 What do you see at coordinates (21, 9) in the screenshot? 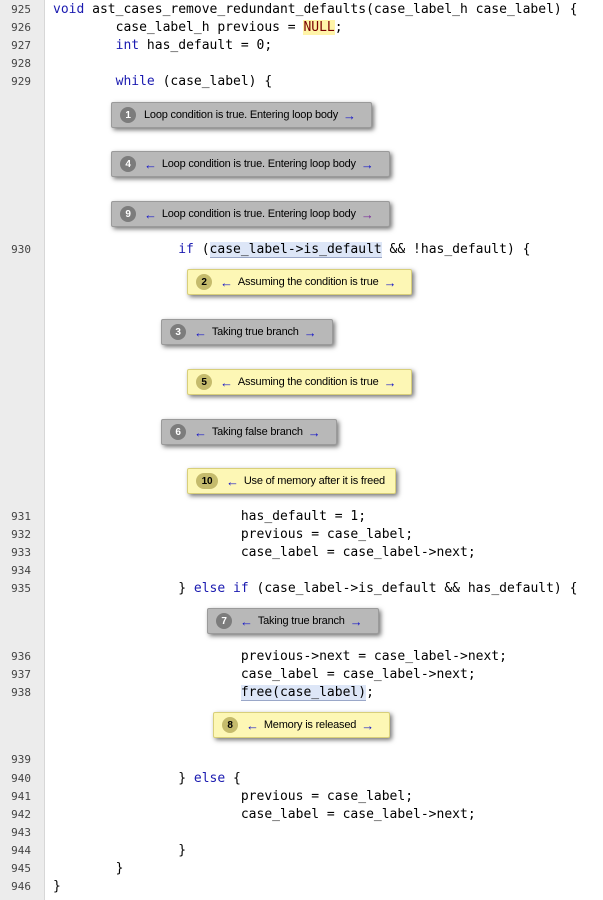
I see `line-number: 925` at bounding box center [21, 9].